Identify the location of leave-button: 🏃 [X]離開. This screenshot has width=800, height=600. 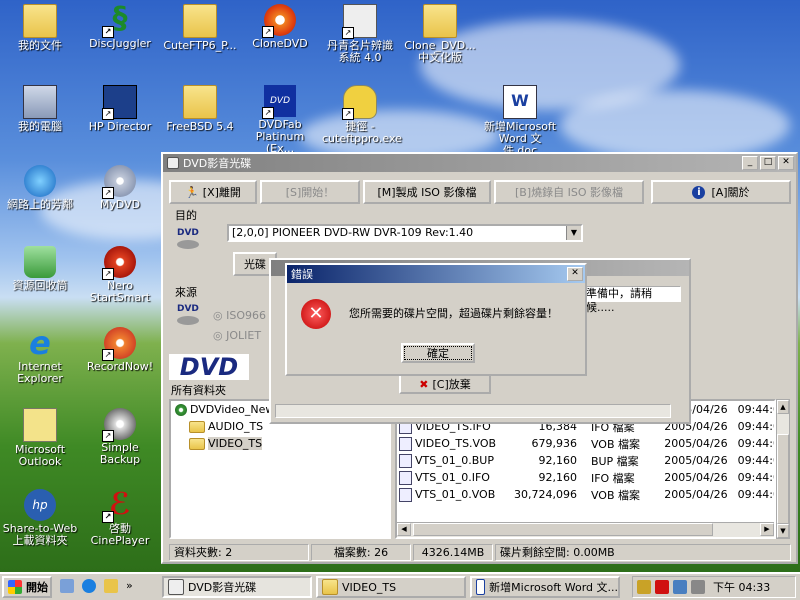
(213, 192).